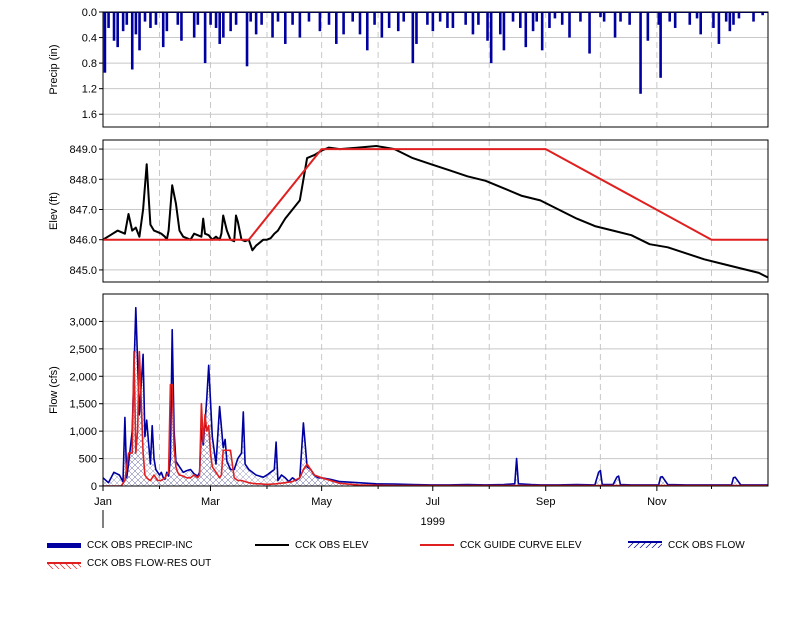 Image resolution: width=800 pixels, height=632 pixels. I want to click on y-tick-label: 847.0, so click(83, 210).